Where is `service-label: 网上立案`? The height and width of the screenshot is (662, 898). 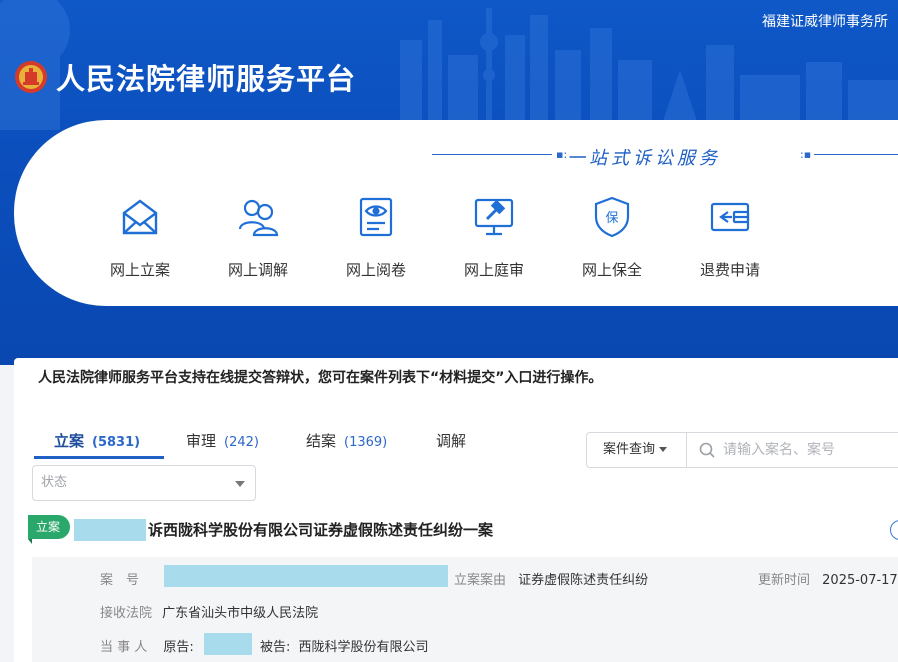 service-label: 网上立案 is located at coordinates (139, 270).